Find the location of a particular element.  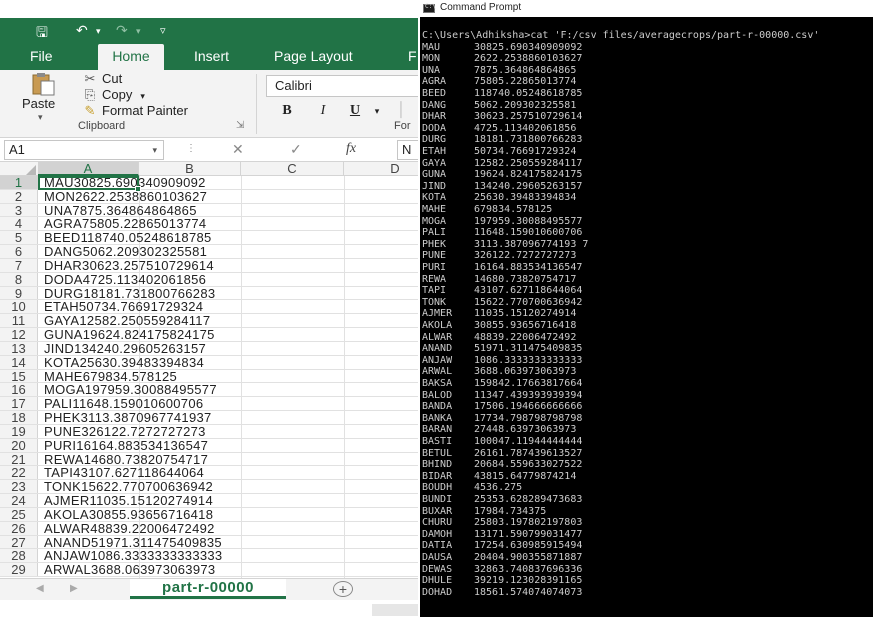

cell-a: PUNE326122.7272727273 is located at coordinates (125, 431).